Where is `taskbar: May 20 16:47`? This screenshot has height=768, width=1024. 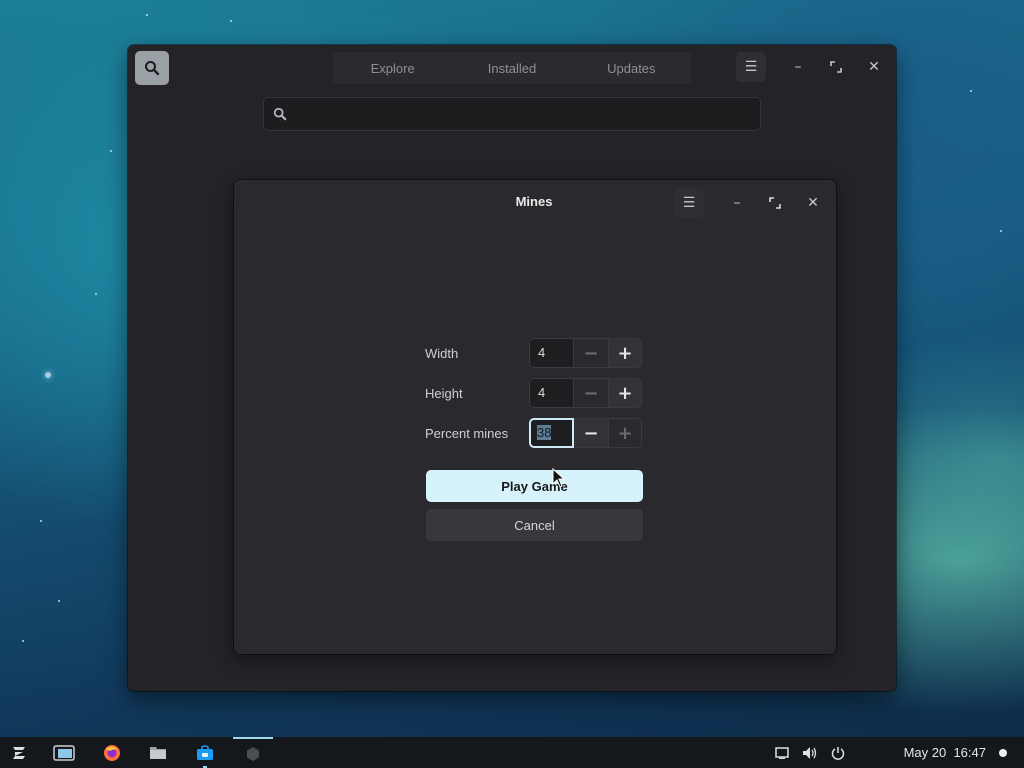
taskbar: May 20 16:47 is located at coordinates (512, 752).